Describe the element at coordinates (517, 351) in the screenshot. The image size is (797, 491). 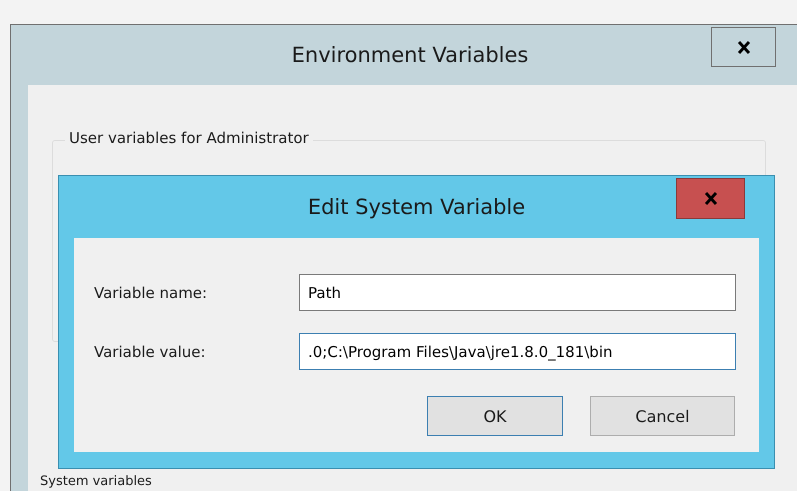
I see `input-field: .0;C:\Program Files\Java\jre1.8.0_181\bin` at that location.